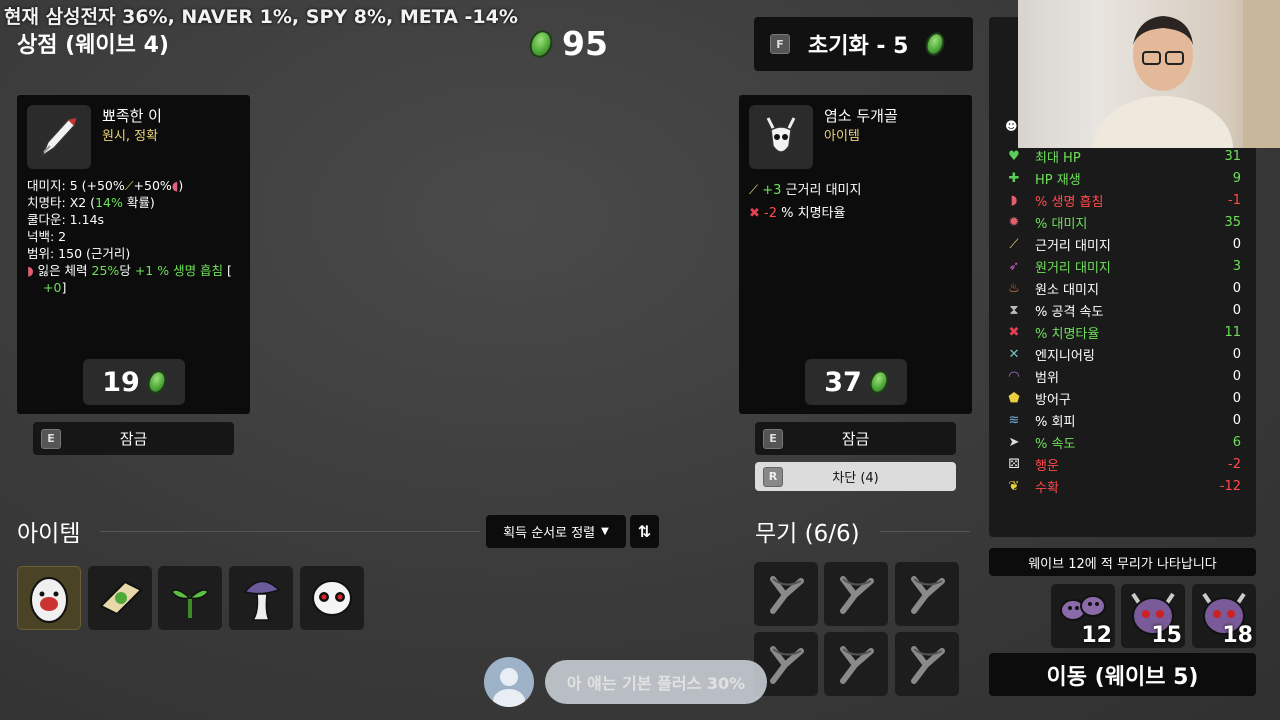 This screenshot has width=1280, height=720. I want to click on weapons-divider, so click(925, 531).